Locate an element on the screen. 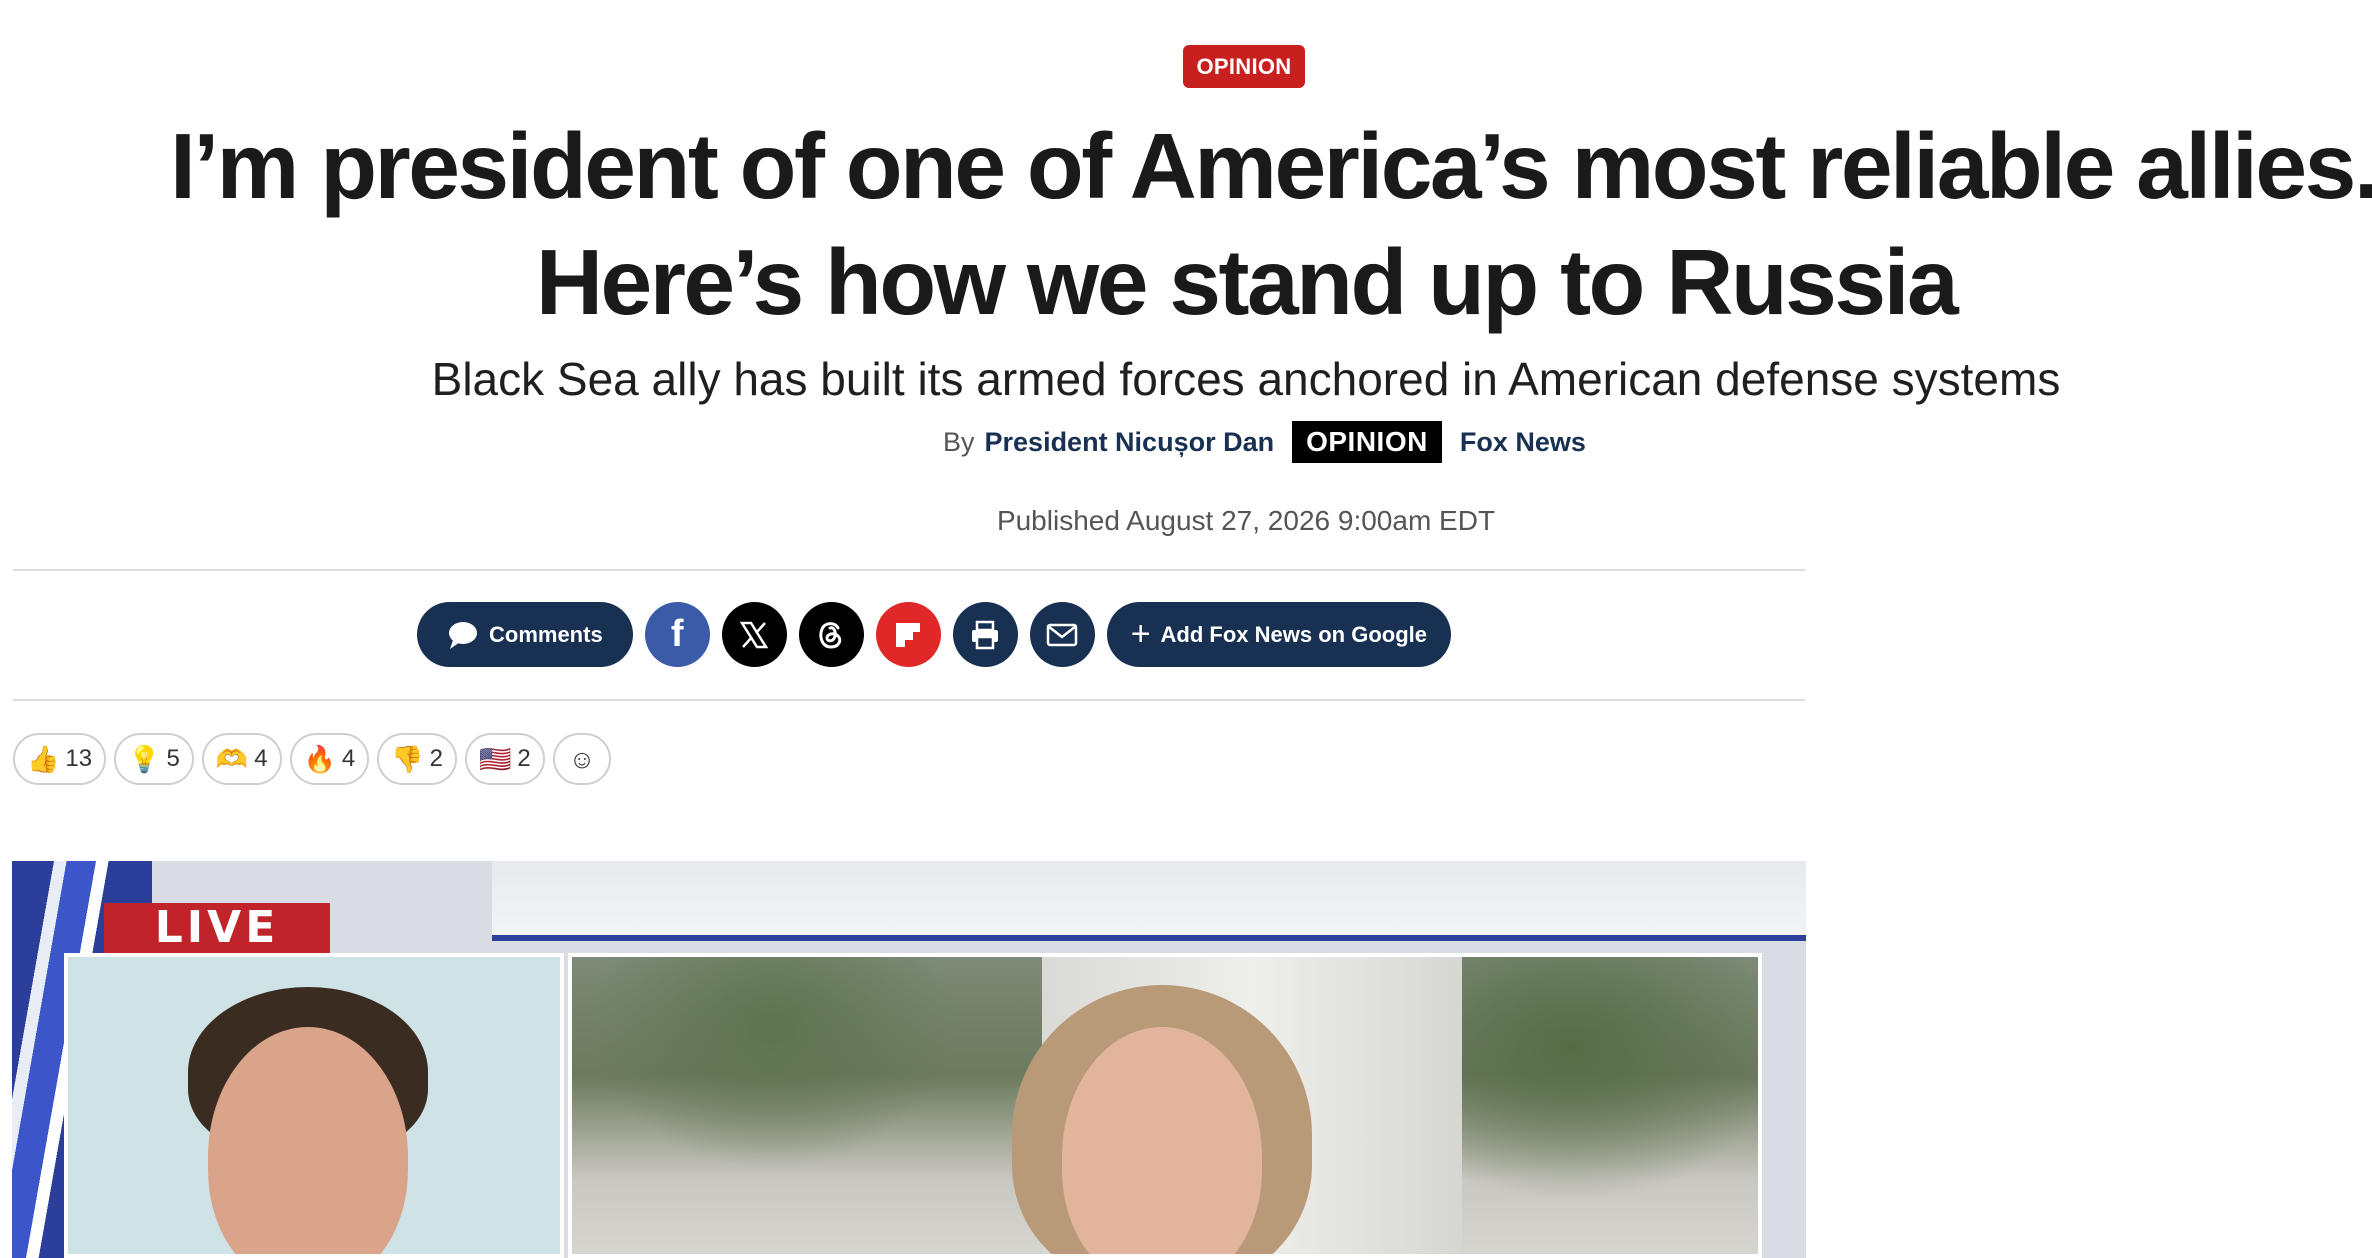  reaction-heart-hands: 🫶 4 is located at coordinates (241, 759).